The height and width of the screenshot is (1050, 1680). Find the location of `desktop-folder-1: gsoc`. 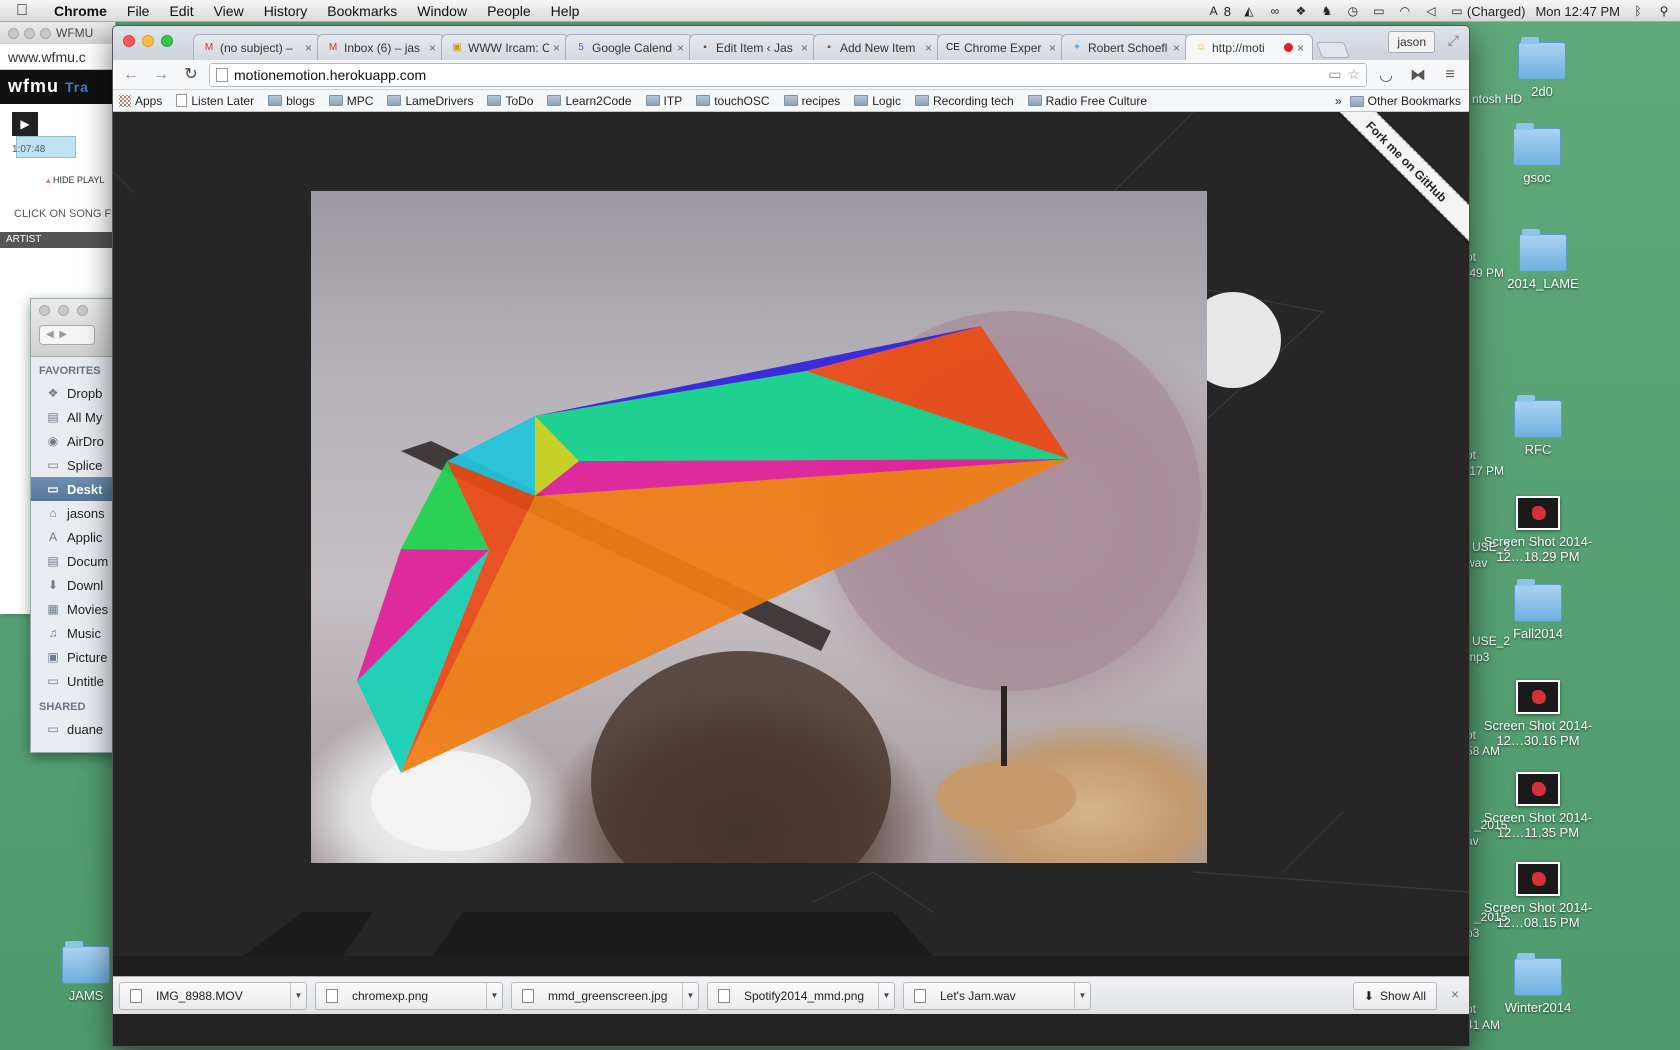

desktop-folder-1: gsoc is located at coordinates (1537, 154).